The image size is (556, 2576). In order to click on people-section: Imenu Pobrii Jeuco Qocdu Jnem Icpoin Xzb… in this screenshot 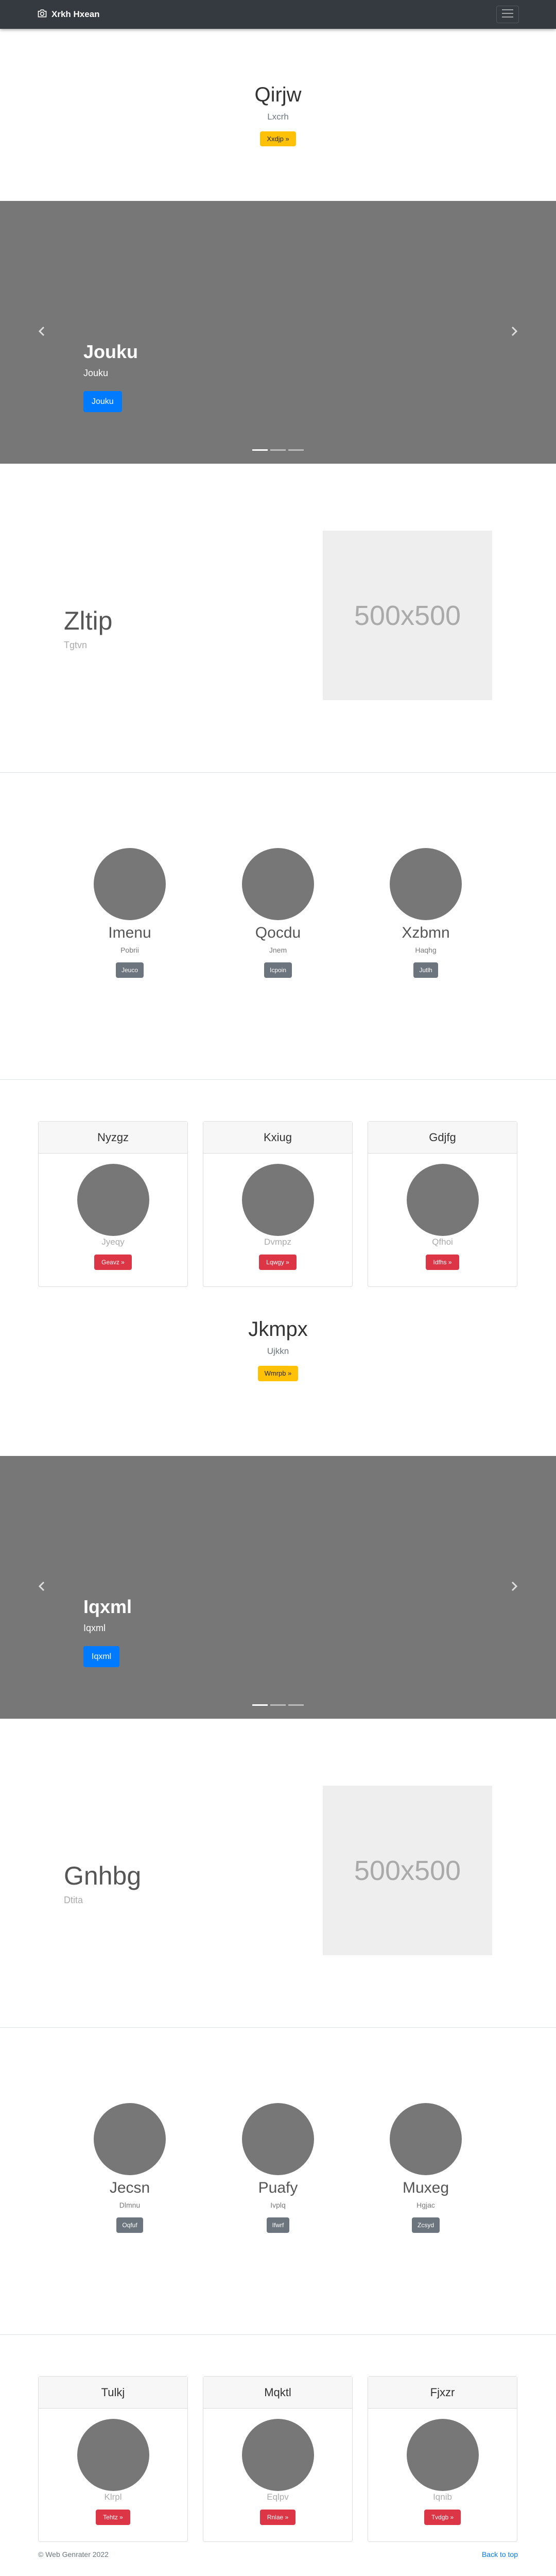, I will do `click(278, 927)`.